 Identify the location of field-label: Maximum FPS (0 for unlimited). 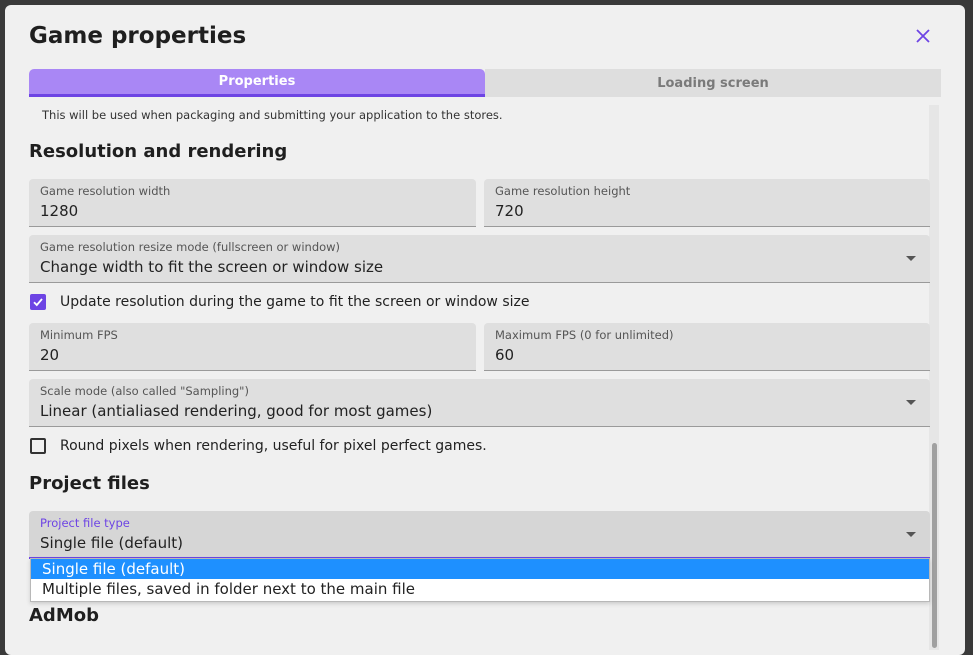
(584, 335).